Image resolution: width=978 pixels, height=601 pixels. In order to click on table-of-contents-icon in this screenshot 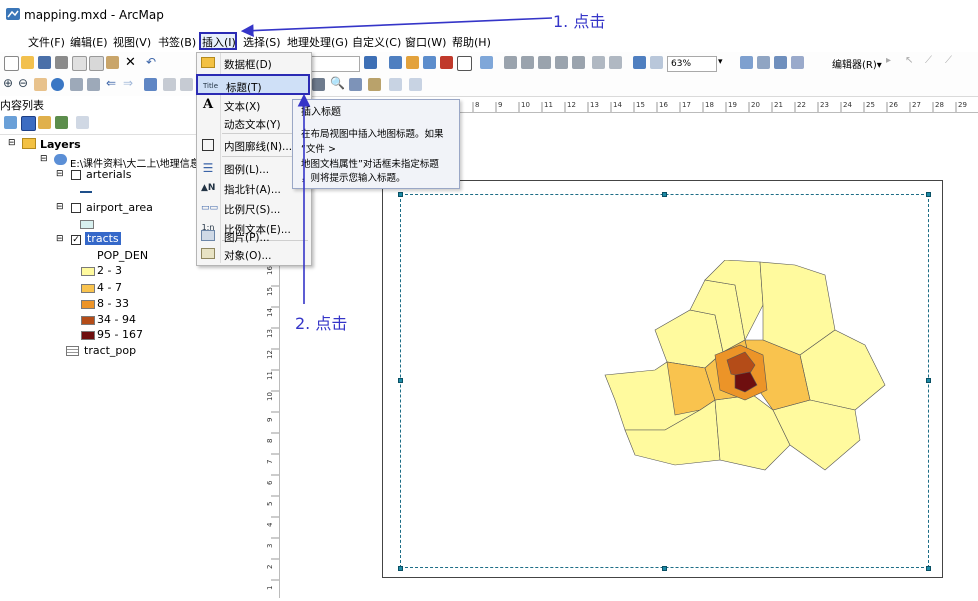, I will do `click(395, 62)`.